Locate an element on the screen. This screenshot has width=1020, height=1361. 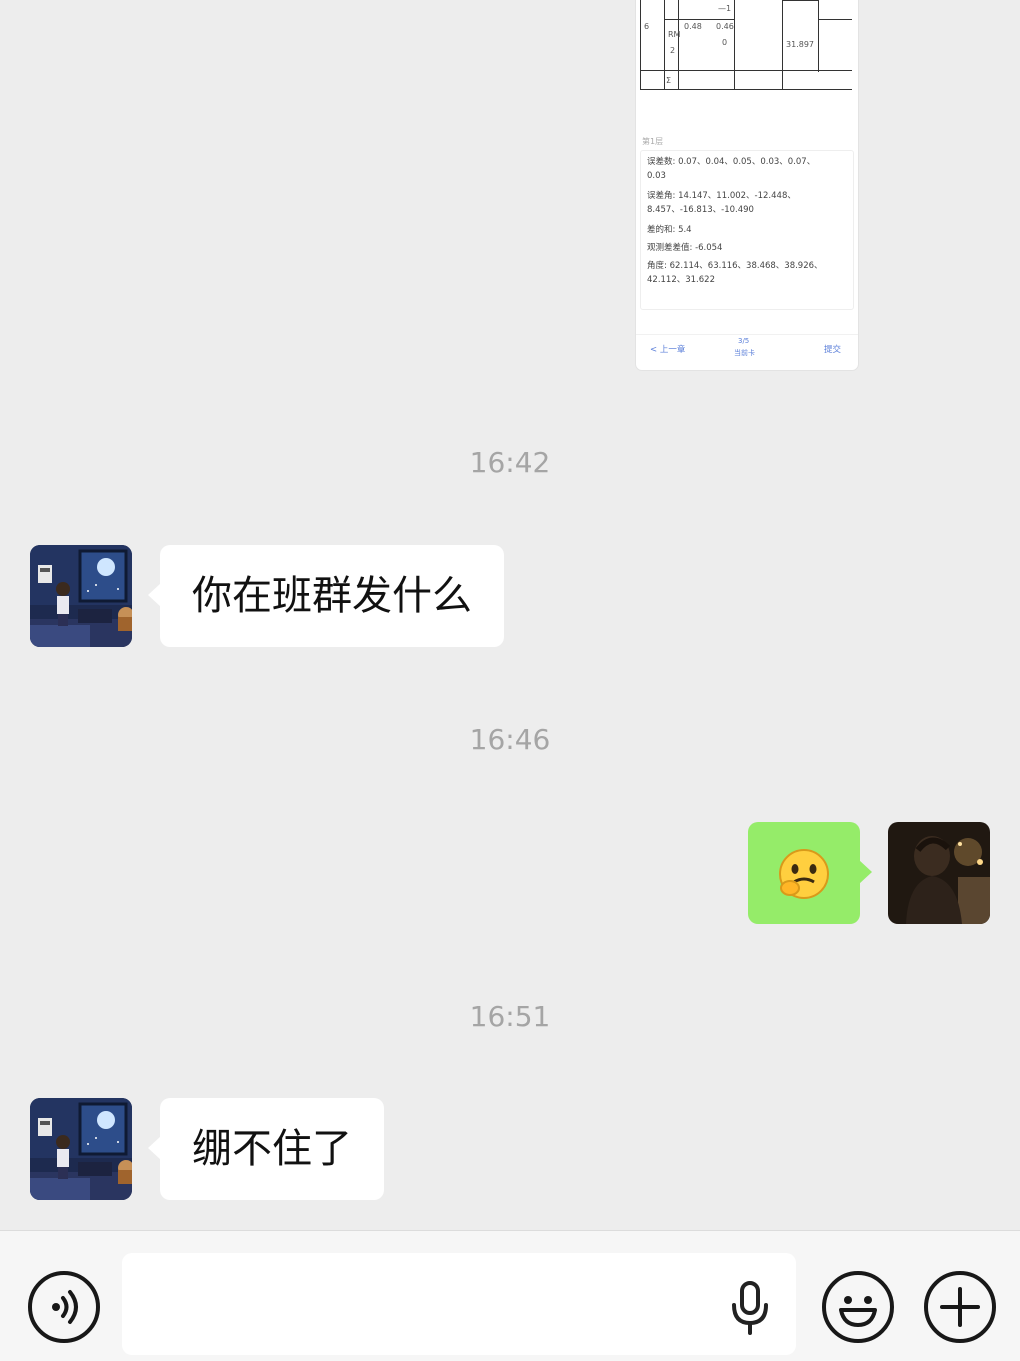
calc-line: 0.03 is located at coordinates (656, 176).